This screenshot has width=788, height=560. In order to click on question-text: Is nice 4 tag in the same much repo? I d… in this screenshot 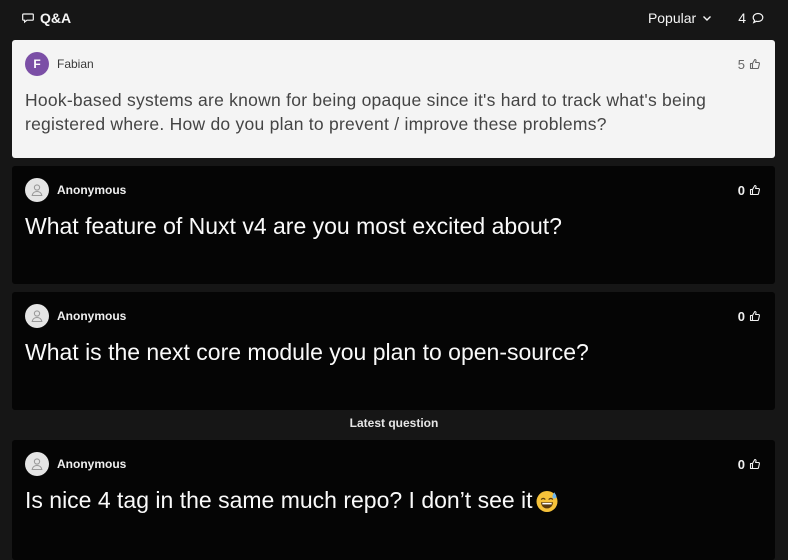, I will do `click(279, 500)`.